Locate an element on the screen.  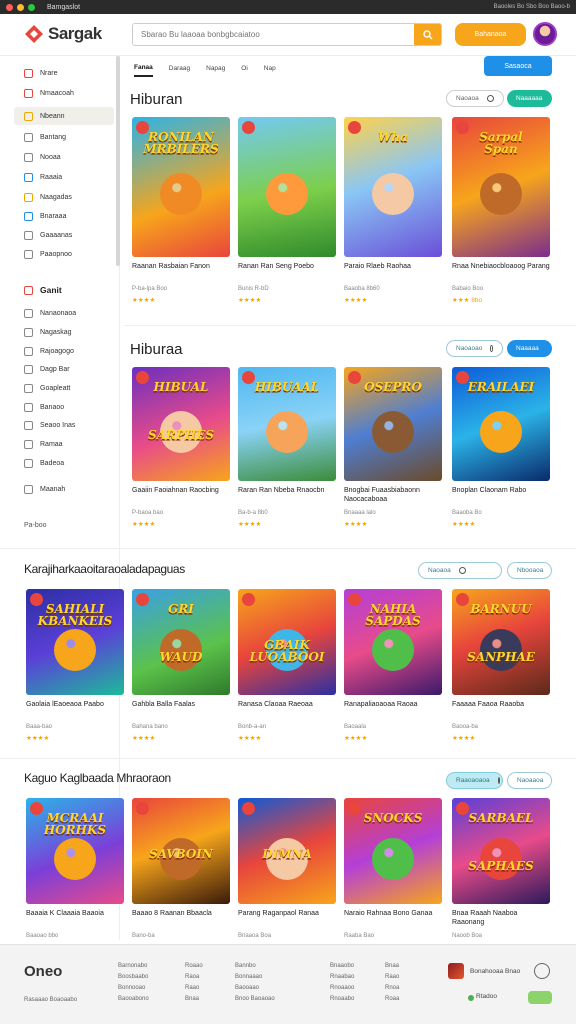
game-thumbnail: Wha is located at coordinates (393, 187).